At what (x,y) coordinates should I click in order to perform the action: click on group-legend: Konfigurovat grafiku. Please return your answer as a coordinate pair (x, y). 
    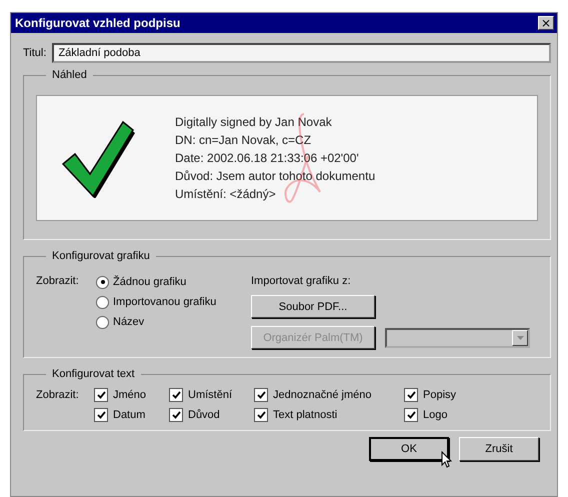
    Looking at the image, I should click on (101, 256).